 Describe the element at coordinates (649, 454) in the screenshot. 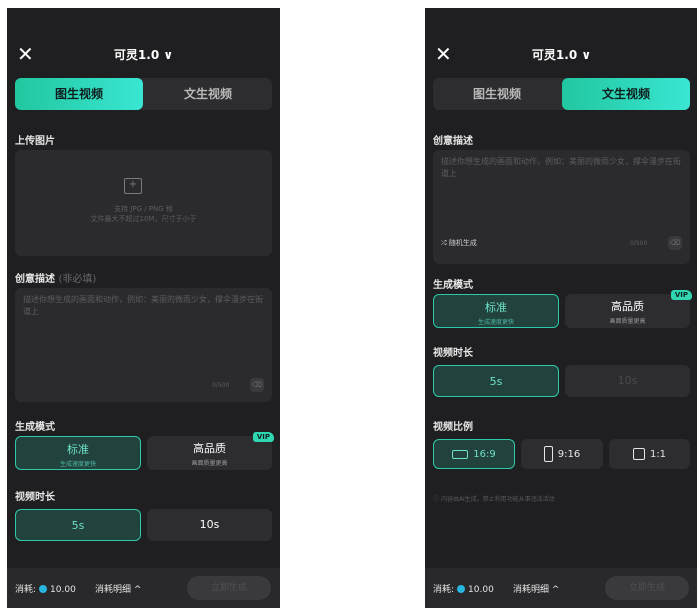

I see `ratio-1-1: 1:1` at that location.